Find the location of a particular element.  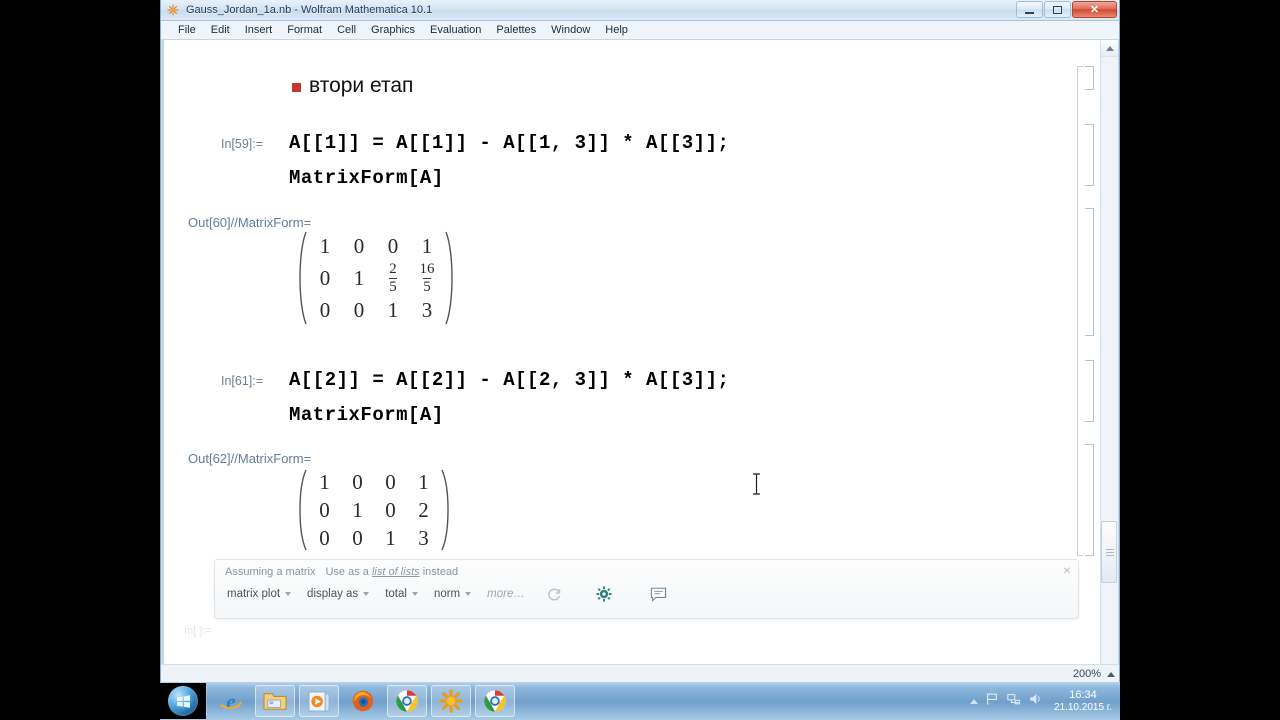

chrome-icon is located at coordinates (407, 701).